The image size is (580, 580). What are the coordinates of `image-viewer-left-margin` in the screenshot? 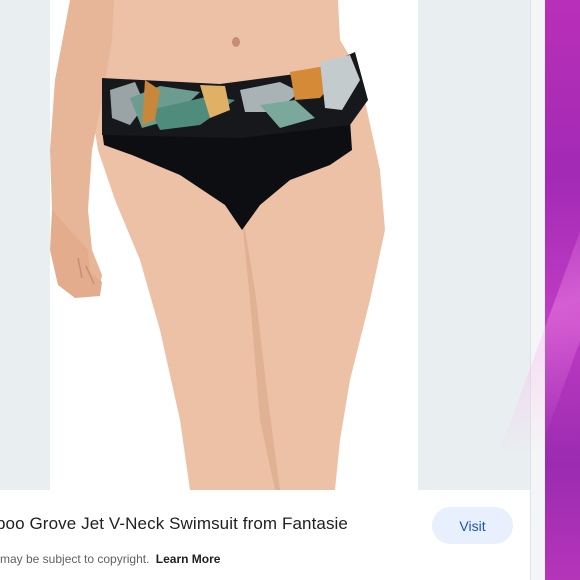 It's located at (25, 245).